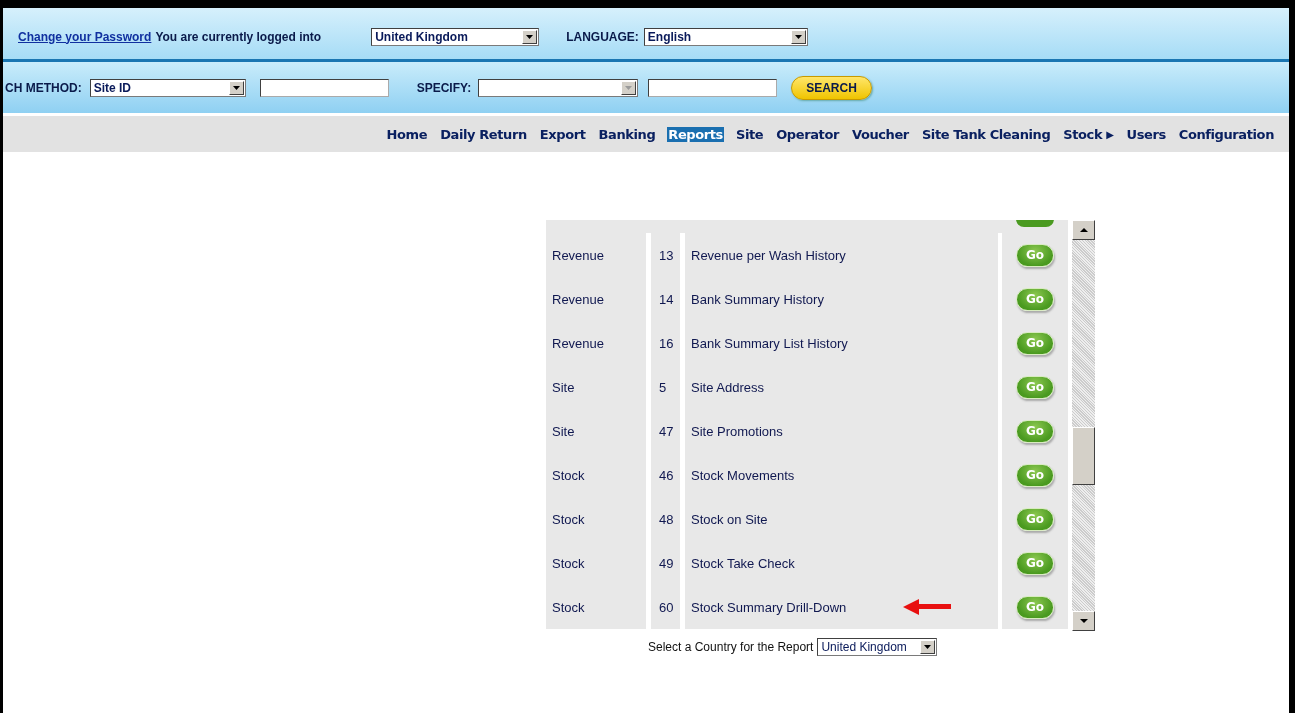  I want to click on nav-item: Site, so click(749, 134).